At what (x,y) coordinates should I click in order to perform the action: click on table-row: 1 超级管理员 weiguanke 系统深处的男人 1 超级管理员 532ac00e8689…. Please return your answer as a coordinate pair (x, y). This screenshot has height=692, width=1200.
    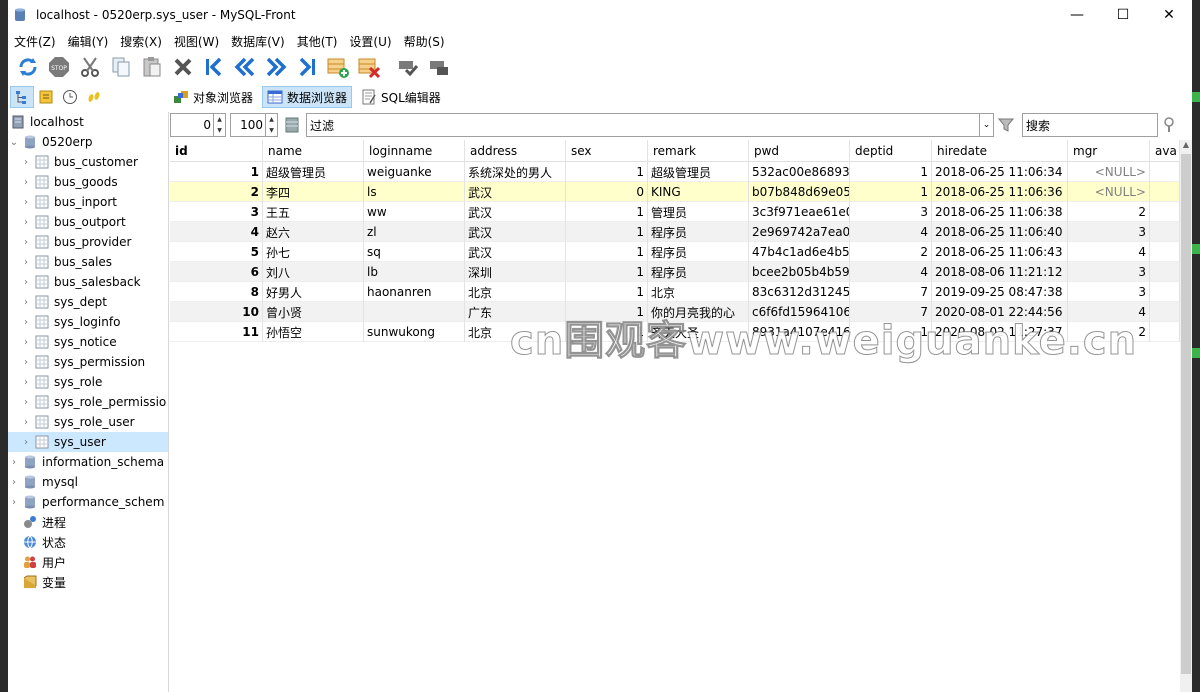
    Looking at the image, I should click on (675, 172).